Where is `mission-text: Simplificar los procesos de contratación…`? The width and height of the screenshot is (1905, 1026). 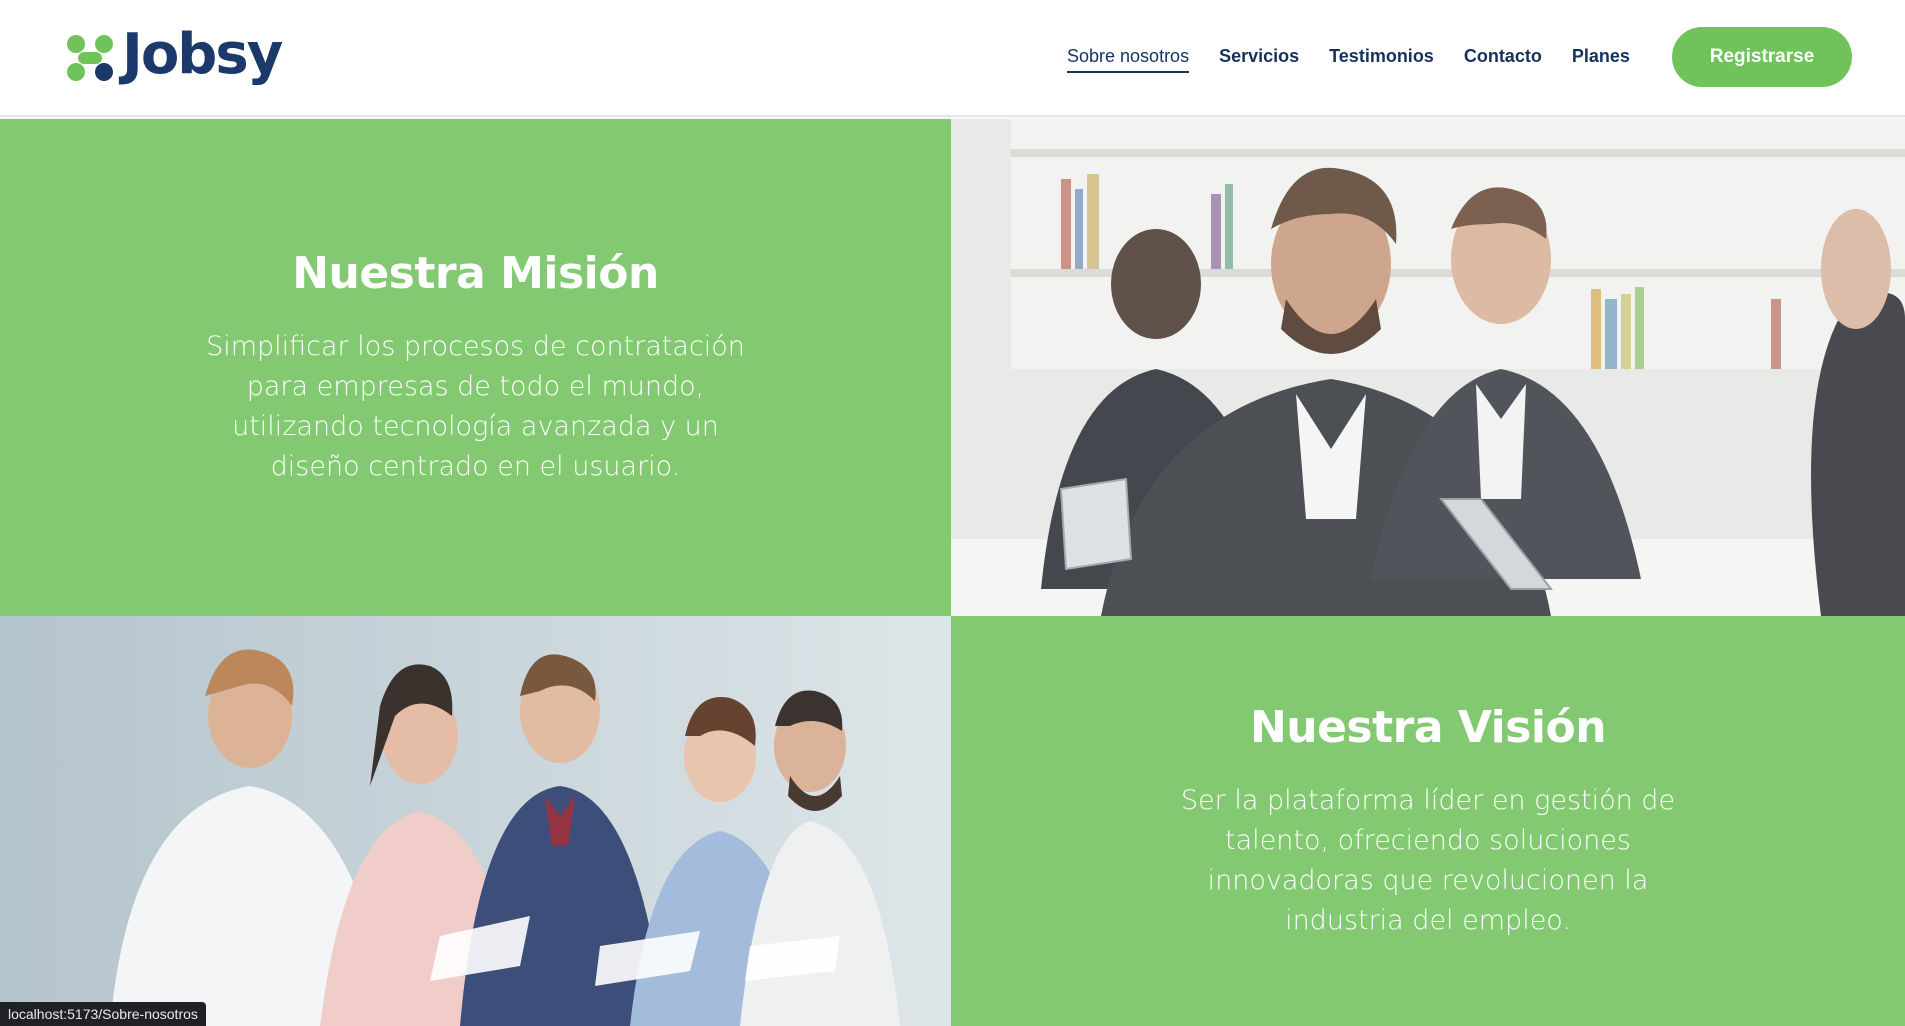
mission-text: Simplificar los procesos de contratación… is located at coordinates (475, 406).